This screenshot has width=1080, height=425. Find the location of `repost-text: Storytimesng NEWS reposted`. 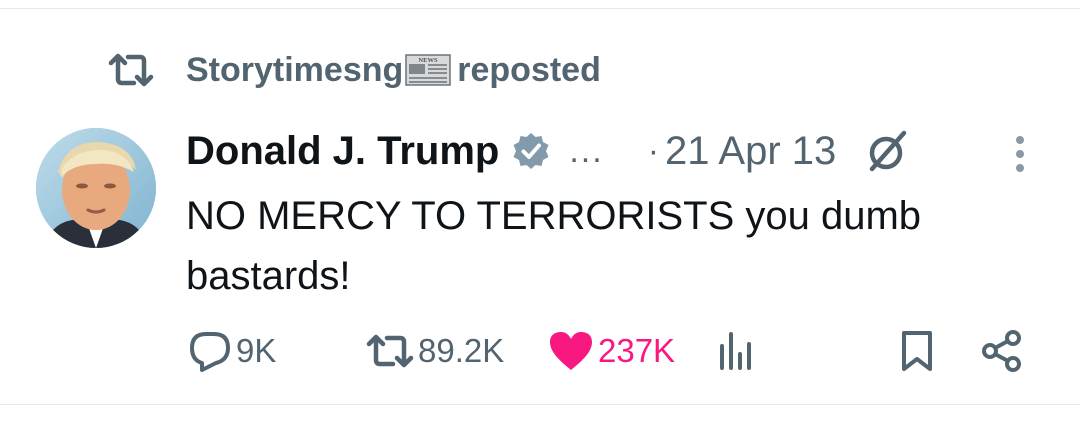

repost-text: Storytimesng NEWS reposted is located at coordinates (393, 70).